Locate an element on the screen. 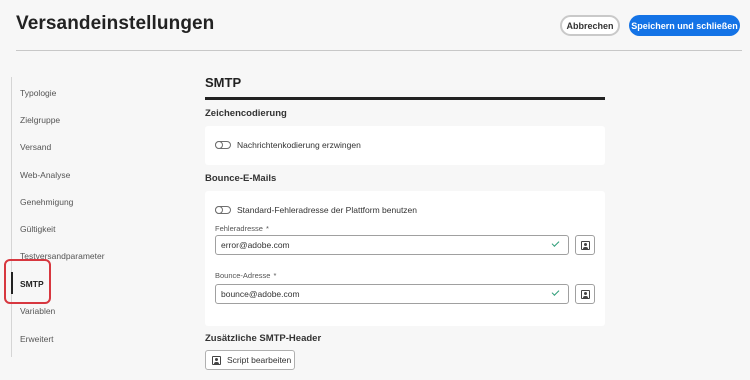  section-title-encoding: Zeichencodierung is located at coordinates (246, 113).